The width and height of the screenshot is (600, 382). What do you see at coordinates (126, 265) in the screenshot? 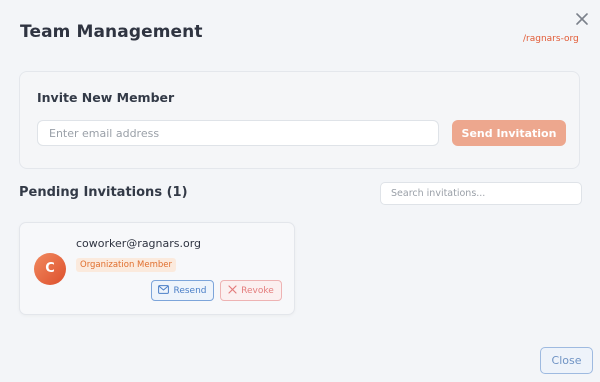
I see `role-badge: Organization Member` at bounding box center [126, 265].